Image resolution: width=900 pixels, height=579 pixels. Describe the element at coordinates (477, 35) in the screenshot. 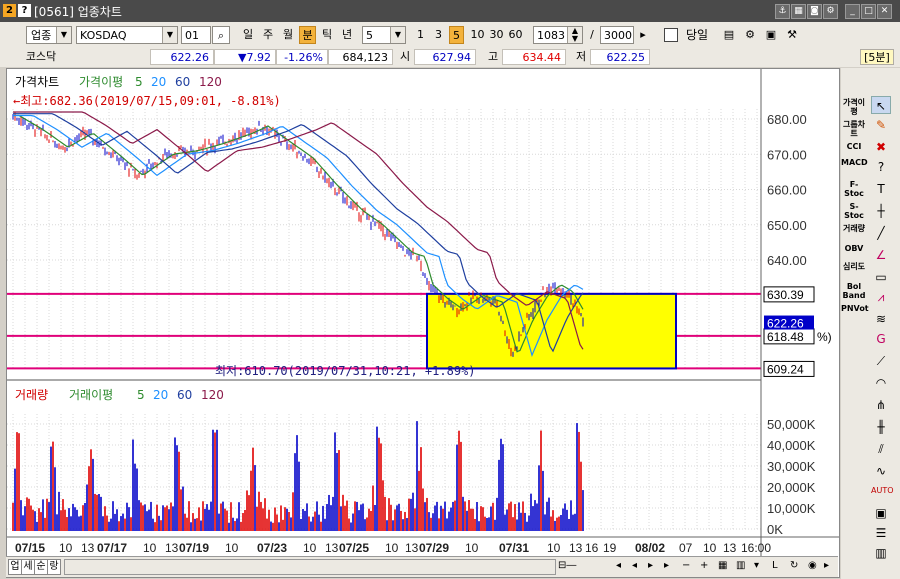

I see `interval-10-button: 10` at that location.